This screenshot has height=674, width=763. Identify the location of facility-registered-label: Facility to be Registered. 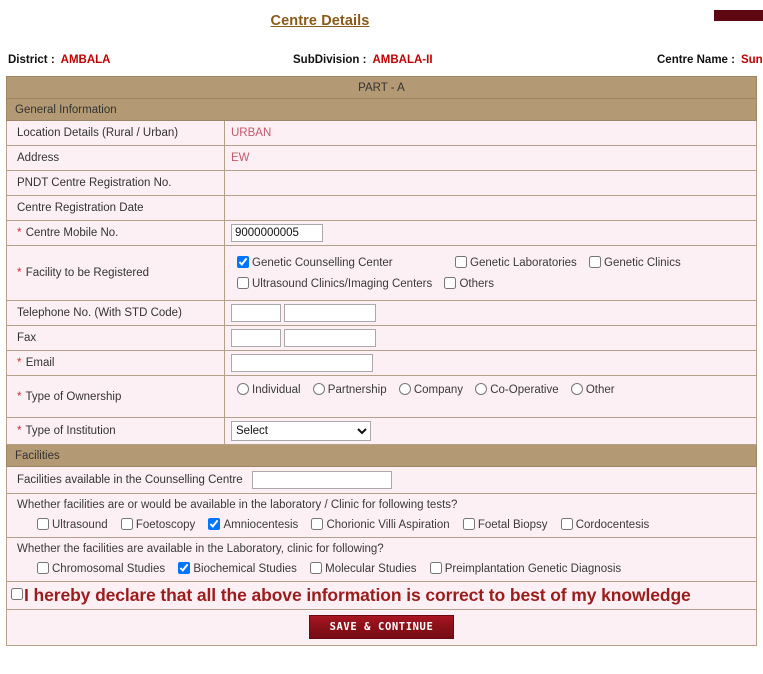
(87, 273).